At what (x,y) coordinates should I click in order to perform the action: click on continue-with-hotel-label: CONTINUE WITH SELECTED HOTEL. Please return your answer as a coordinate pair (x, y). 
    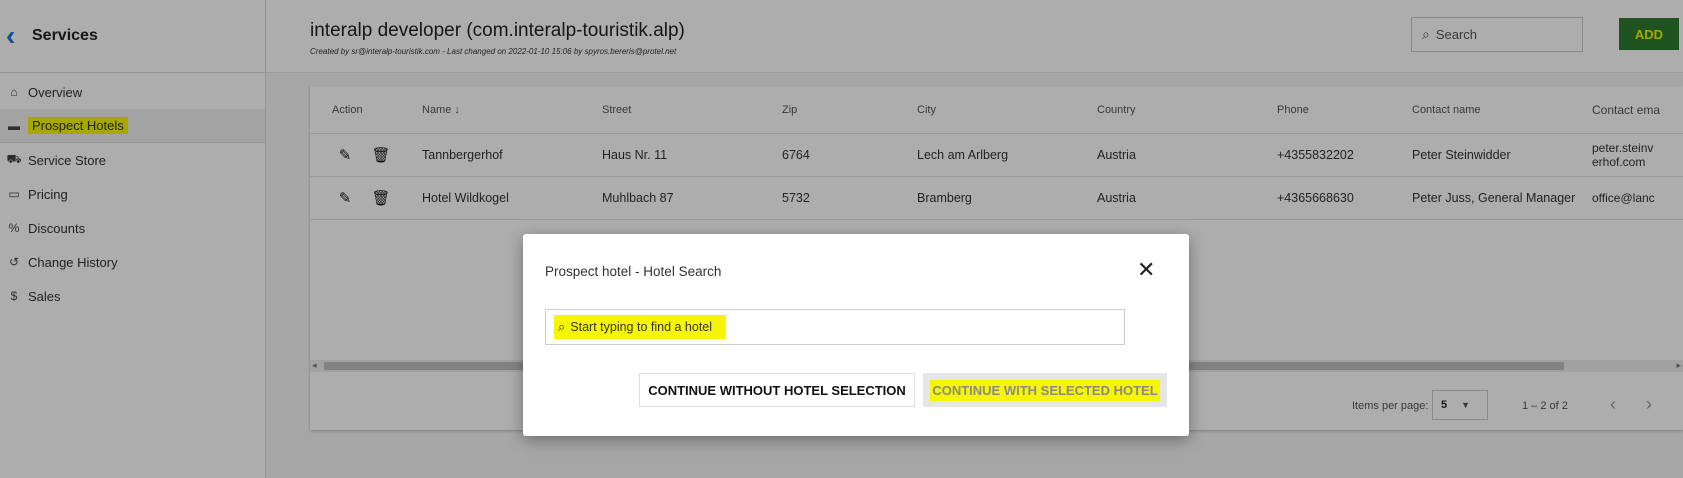
    Looking at the image, I should click on (1045, 390).